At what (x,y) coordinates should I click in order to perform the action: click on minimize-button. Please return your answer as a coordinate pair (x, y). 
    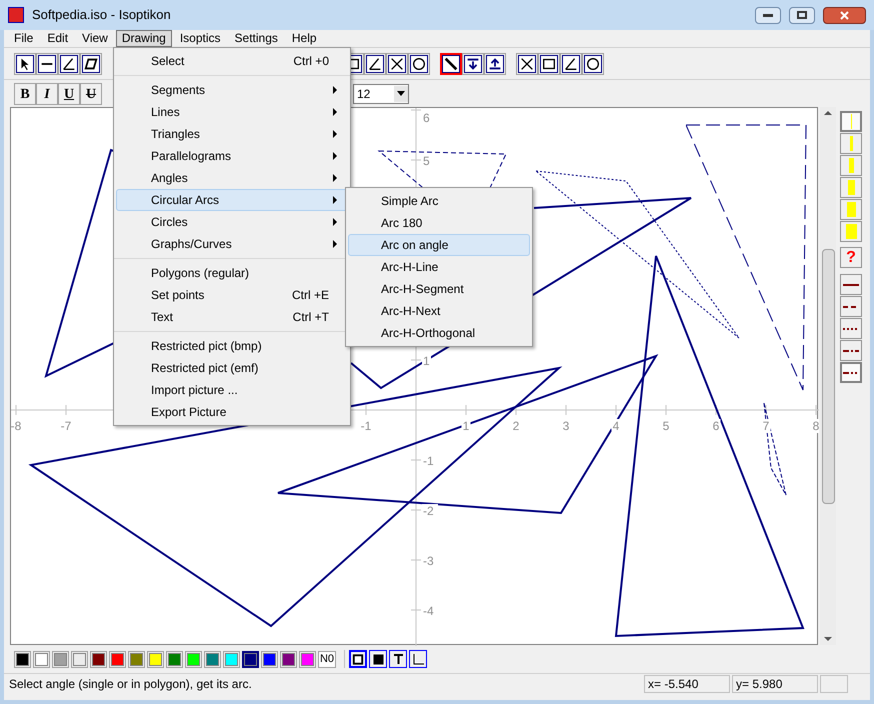
    Looking at the image, I should click on (768, 15).